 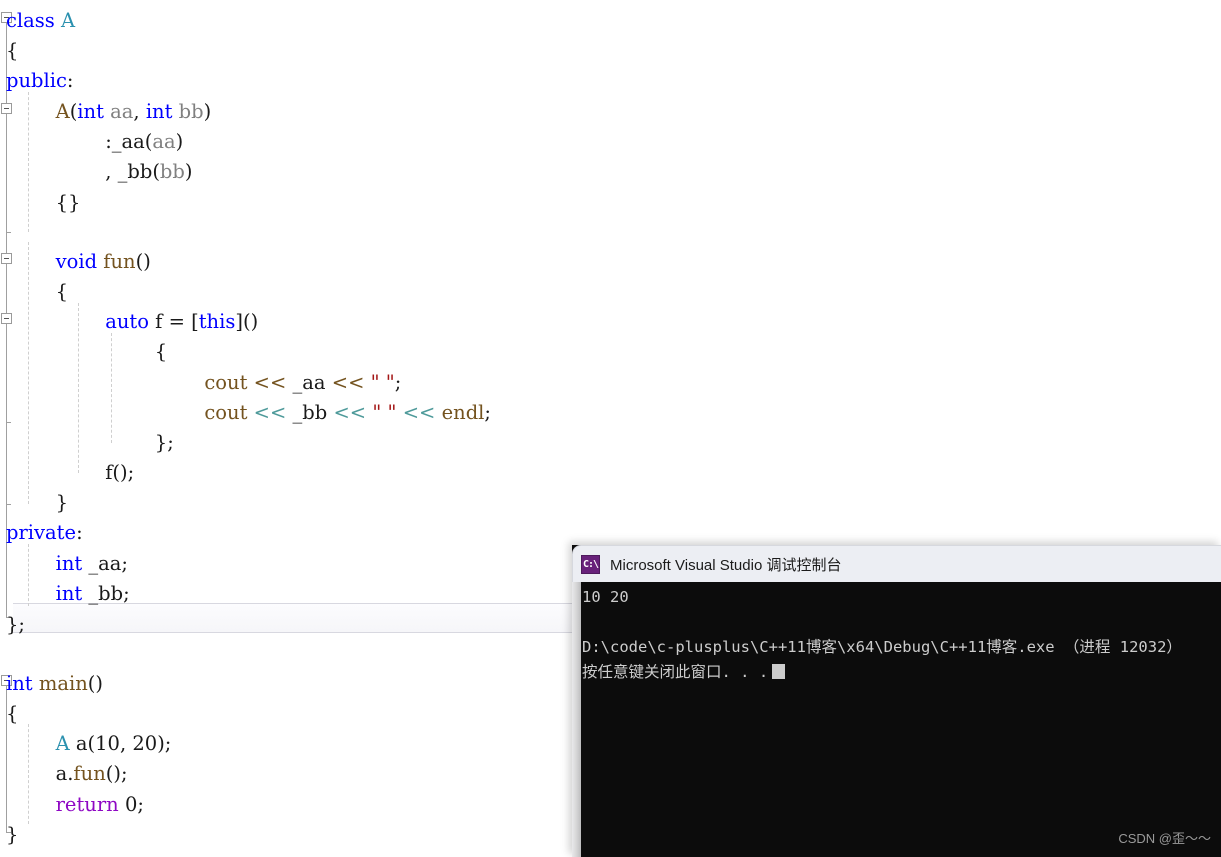 What do you see at coordinates (226, 382) in the screenshot?
I see `code-token: cout` at bounding box center [226, 382].